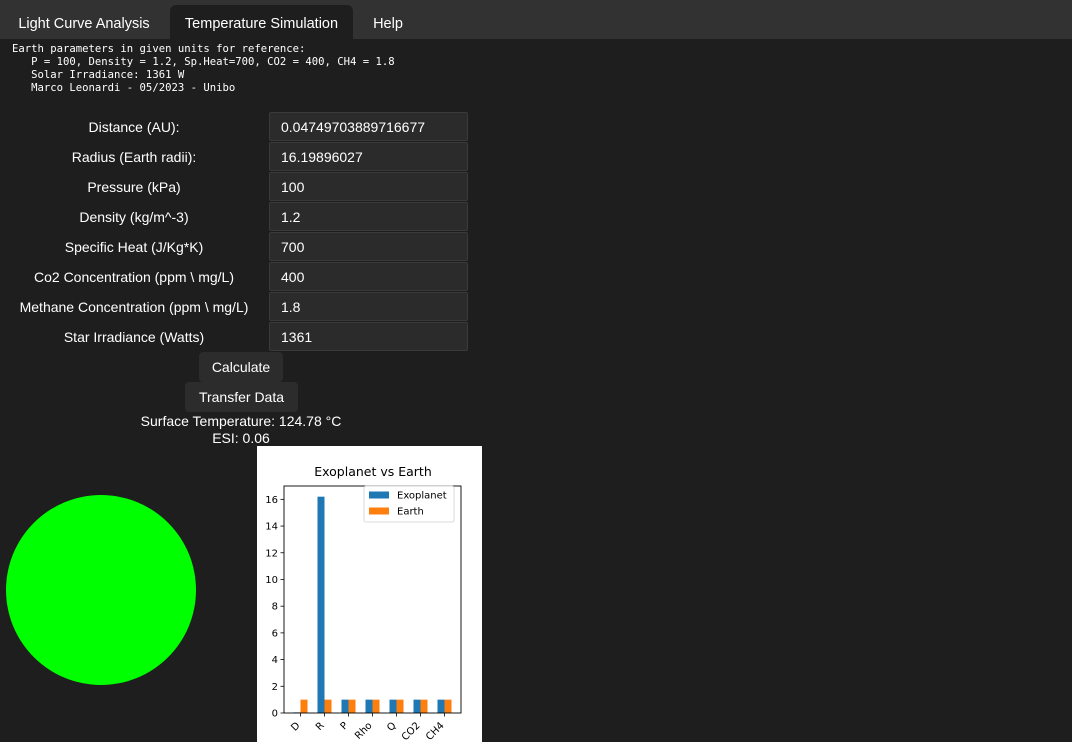 The height and width of the screenshot is (742, 1072). I want to click on y-tick-label: 4, so click(275, 660).